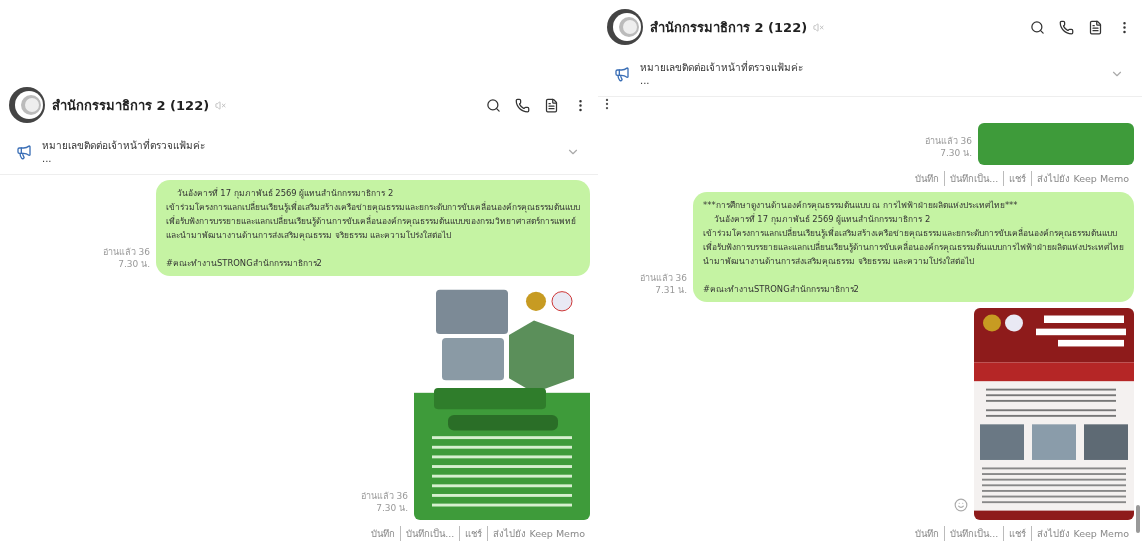  Describe the element at coordinates (913, 247) in the screenshot. I see `message-bubble: ***การศึกษาดูงานด้านองค์กรคุณธรรมต้นแบบ ณ การไฟฟ้าฝ่ายผลิตแห่งประเทศไทย*** วันอังคารที่ 17 กุมภาพันธ์ 2569 ผู้แทนสำนักกรรมาธิการ 2 เข้าร่วมโครงการแลกเปลี่ยนเรียนรู้เพื่อเสริมสร้างเครือข่ายคุณธรรมและยกระดับการขับเคลื่อนองค์กรคุณธรรมต้นแบบ เพื่อรับฟังการบรรยายและแลกเปลี่ยนเรียนรู้ด้านการขับเคลื่อนองค์กรคุณธรรมต้นแบบการไฟฟ้าฝ่ายผลิตแห่งประเทศไทย นำมาพัฒนางานด้านการส่งเสริมคุณธรรม จริยธรรม และความโปร่งใสต่อไป #คณะทำงานSTRONGสำนักกรรมาธิการ2` at that location.